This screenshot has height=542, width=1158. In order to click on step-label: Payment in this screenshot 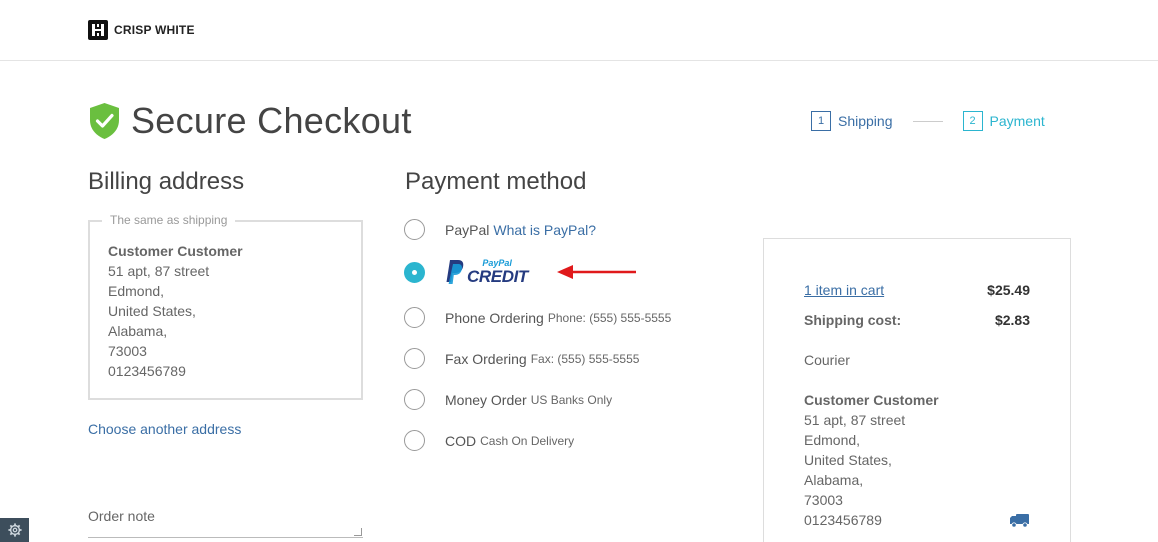, I will do `click(1017, 121)`.